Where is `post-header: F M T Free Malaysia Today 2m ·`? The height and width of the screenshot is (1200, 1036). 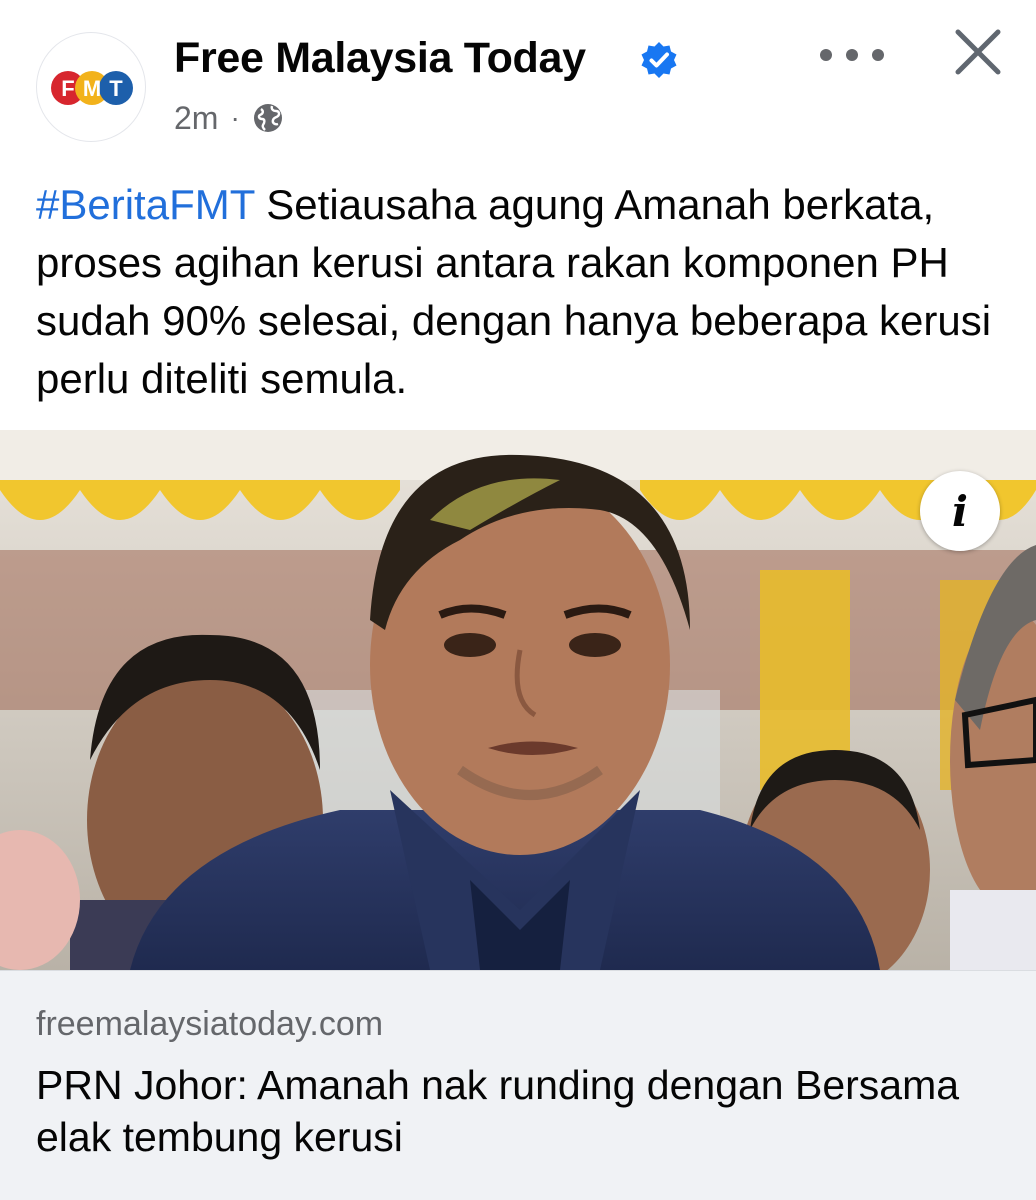 post-header: F M T Free Malaysia Today 2m · is located at coordinates (518, 80).